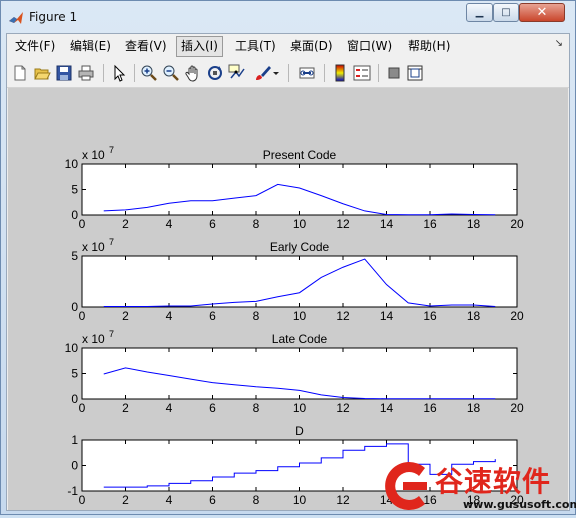 The height and width of the screenshot is (518, 576). Describe the element at coordinates (64, 73) in the screenshot. I see `save-icon` at that location.